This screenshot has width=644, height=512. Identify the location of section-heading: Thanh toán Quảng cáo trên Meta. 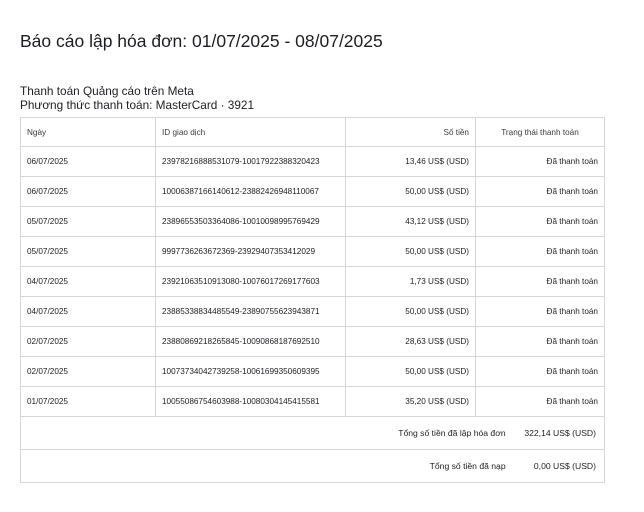
(107, 91).